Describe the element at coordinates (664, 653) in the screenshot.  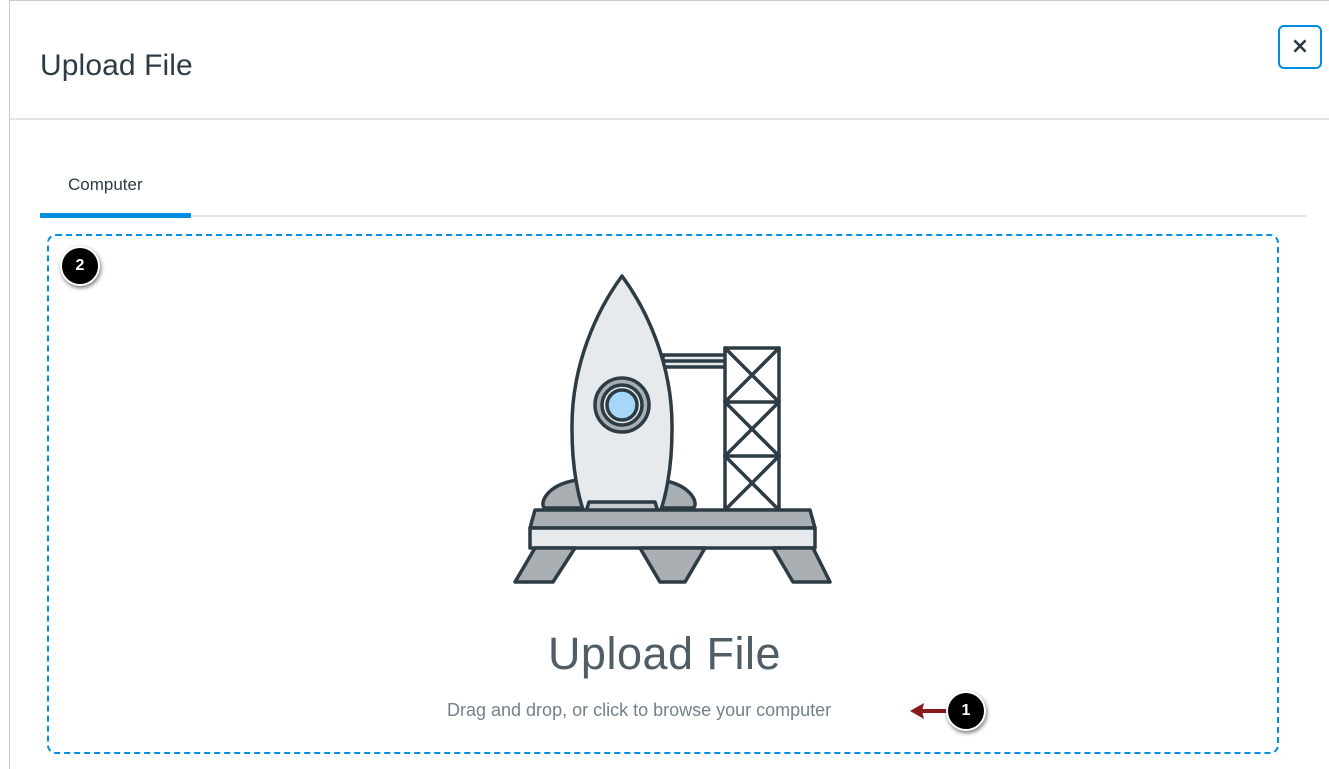
I see `dropzone-title: Upload File` at that location.